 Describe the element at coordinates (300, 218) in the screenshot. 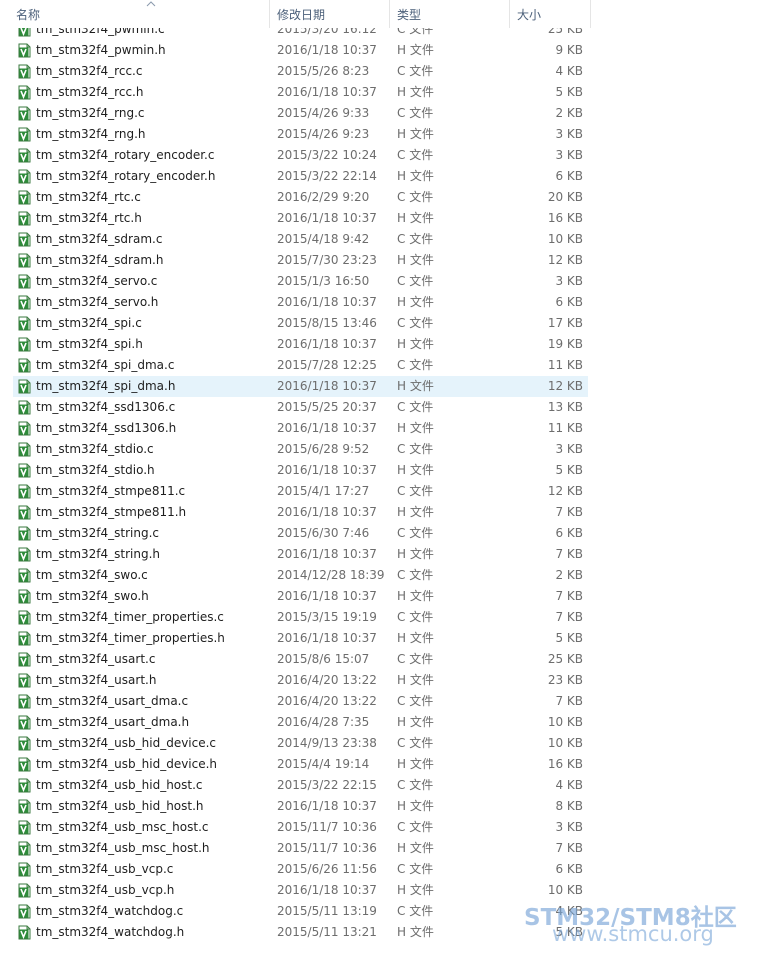

I see `file-row: tm_stm32f4_rtc.h 2016/1/18 10:37 H 文件 16 KB` at that location.